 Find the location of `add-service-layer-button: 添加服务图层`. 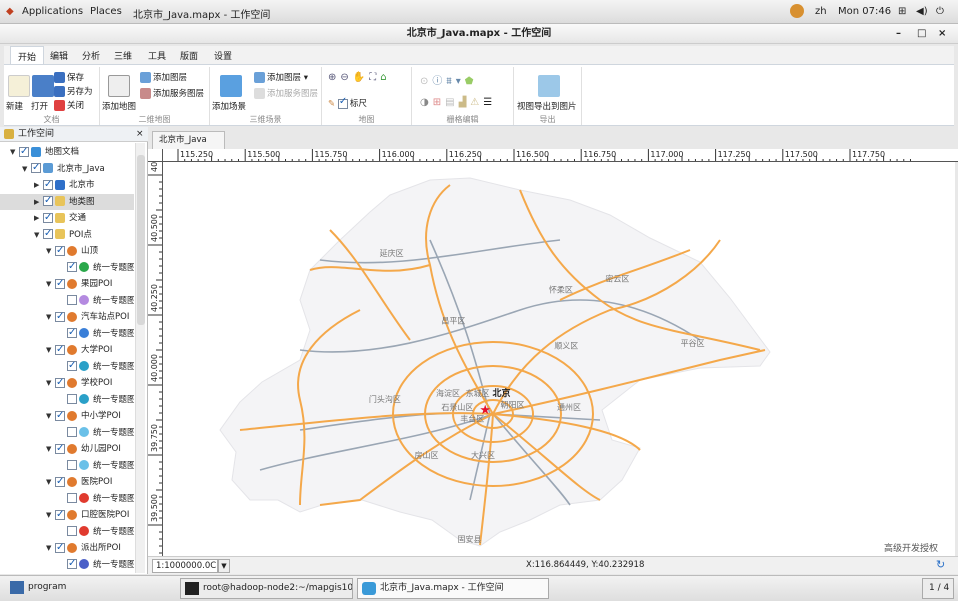

add-service-layer-button: 添加服务图层 is located at coordinates (172, 93).